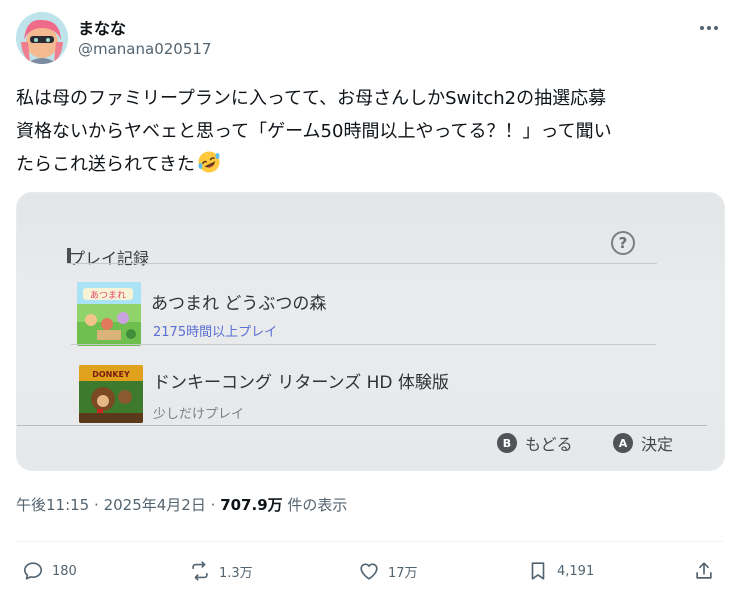  I want to click on display-name: まなな, so click(102, 27).